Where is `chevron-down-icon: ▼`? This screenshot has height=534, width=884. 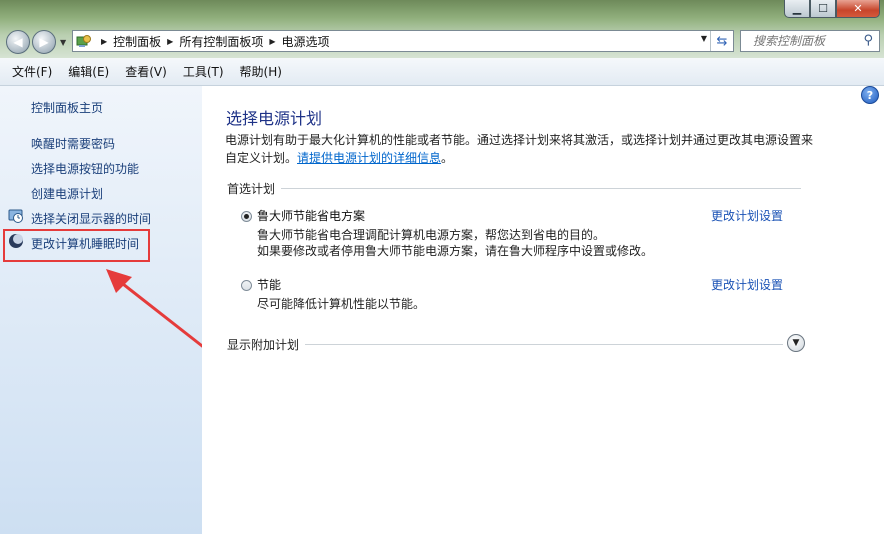
chevron-down-icon: ▼ is located at coordinates (796, 343).